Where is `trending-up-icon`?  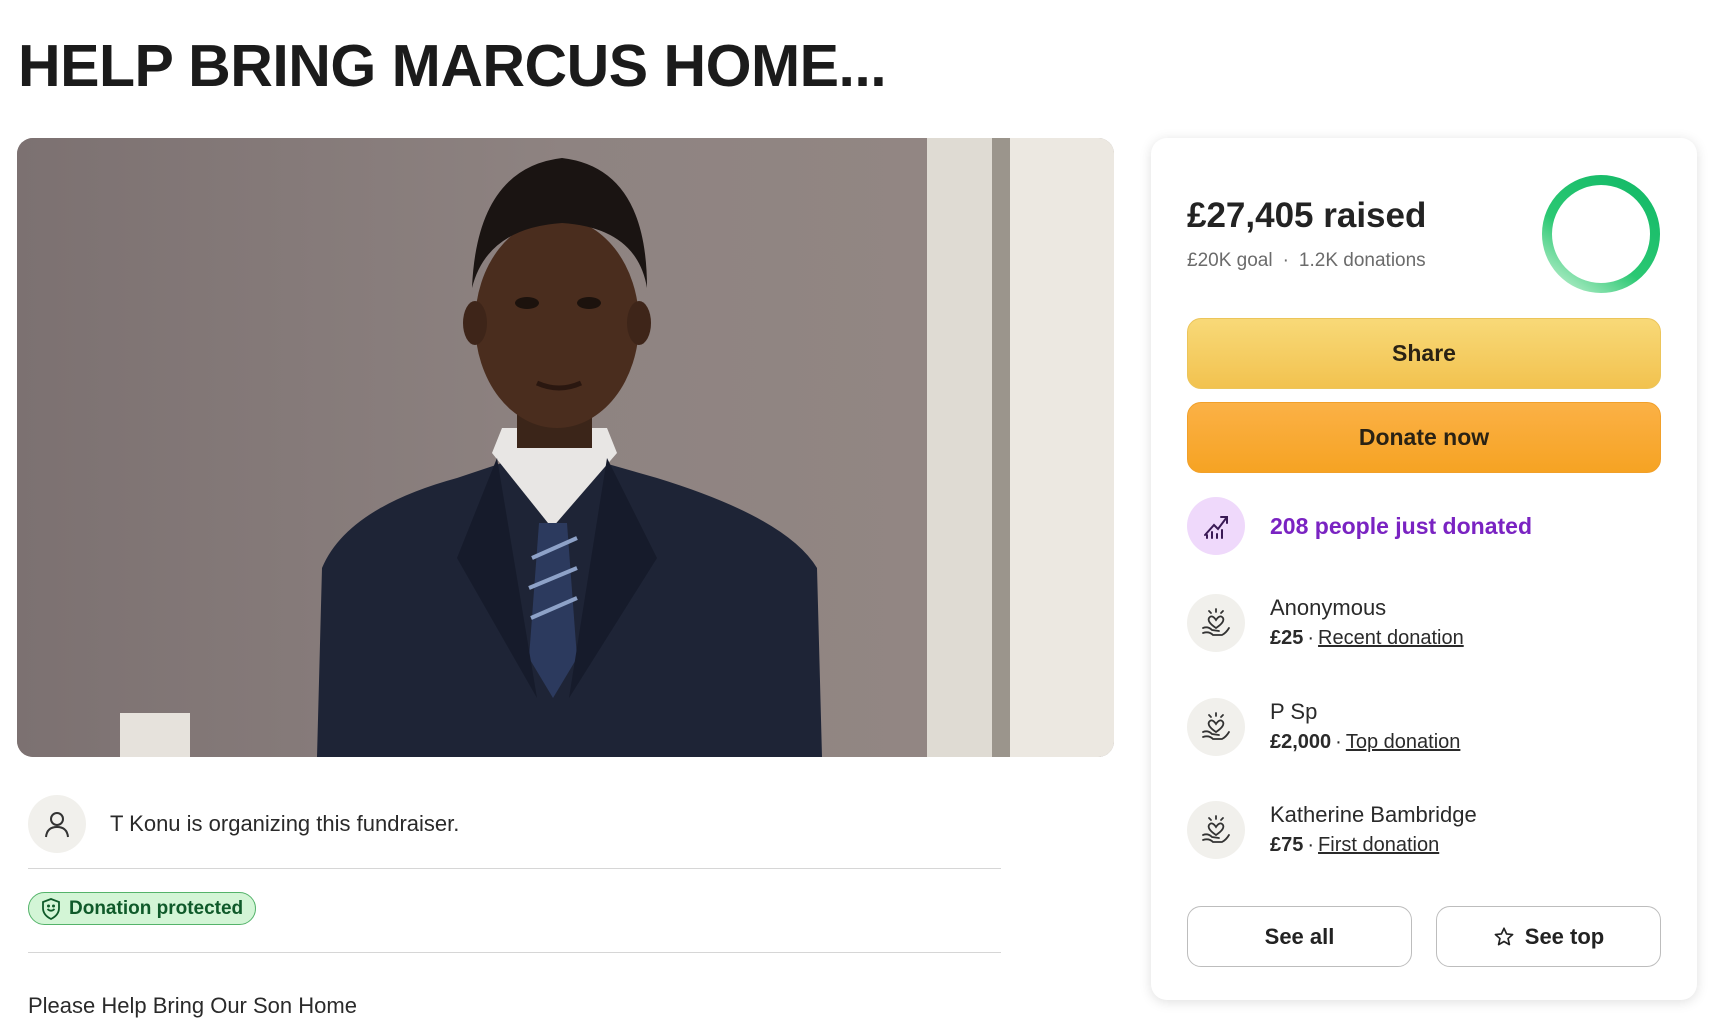 trending-up-icon is located at coordinates (1216, 526).